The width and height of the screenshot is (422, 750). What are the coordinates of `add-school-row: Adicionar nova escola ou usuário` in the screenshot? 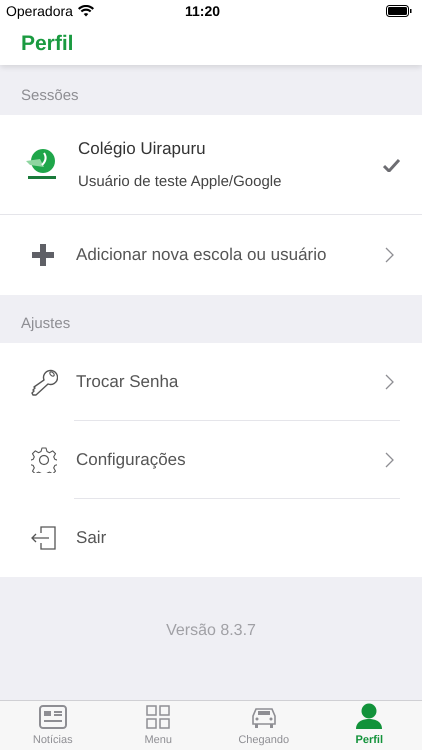 It's located at (211, 255).